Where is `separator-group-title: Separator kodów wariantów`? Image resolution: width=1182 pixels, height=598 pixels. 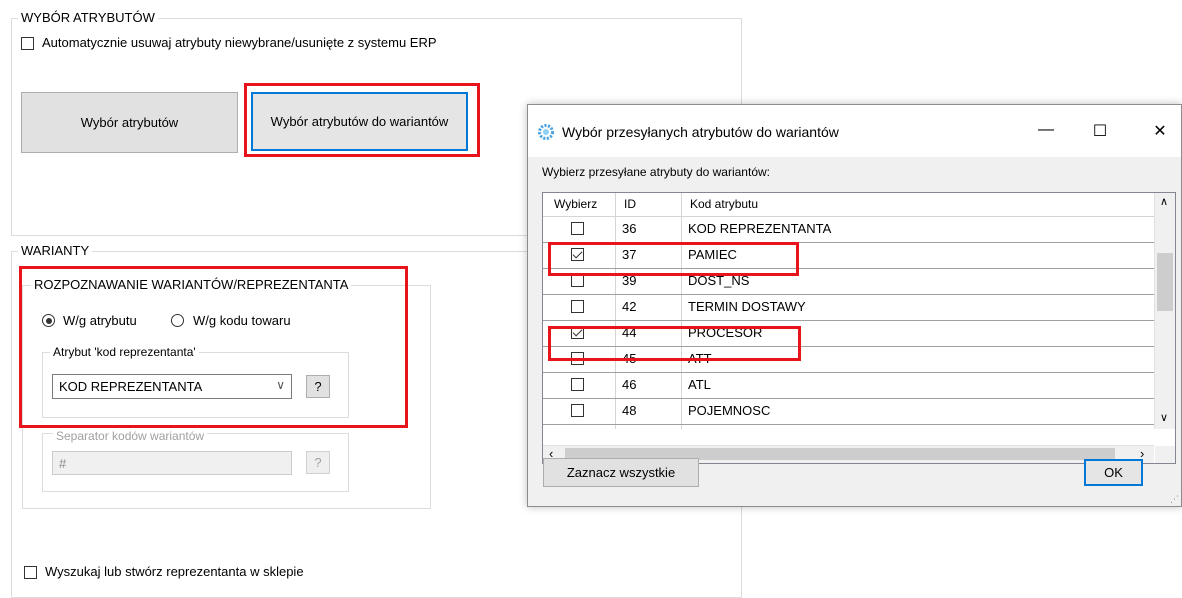 separator-group-title: Separator kodów wariantów is located at coordinates (130, 436).